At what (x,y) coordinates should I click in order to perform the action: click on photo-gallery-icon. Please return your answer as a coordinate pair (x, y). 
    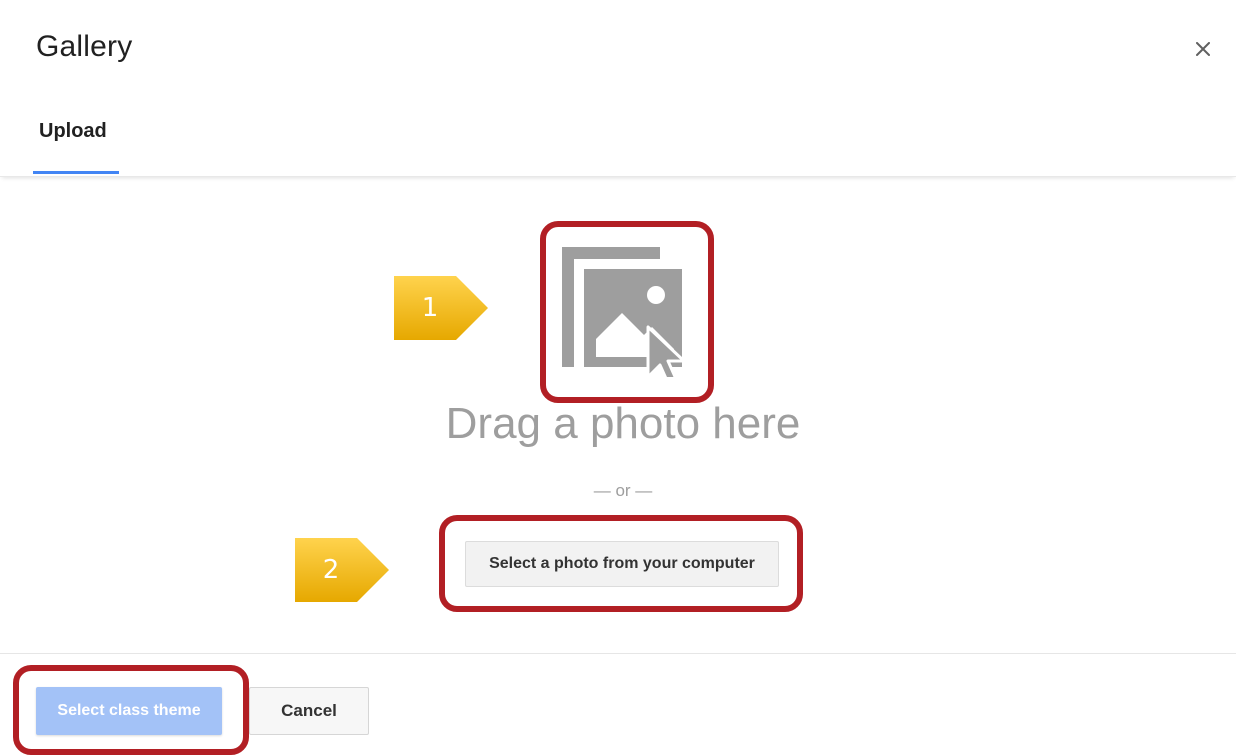
    Looking at the image, I should click on (624, 312).